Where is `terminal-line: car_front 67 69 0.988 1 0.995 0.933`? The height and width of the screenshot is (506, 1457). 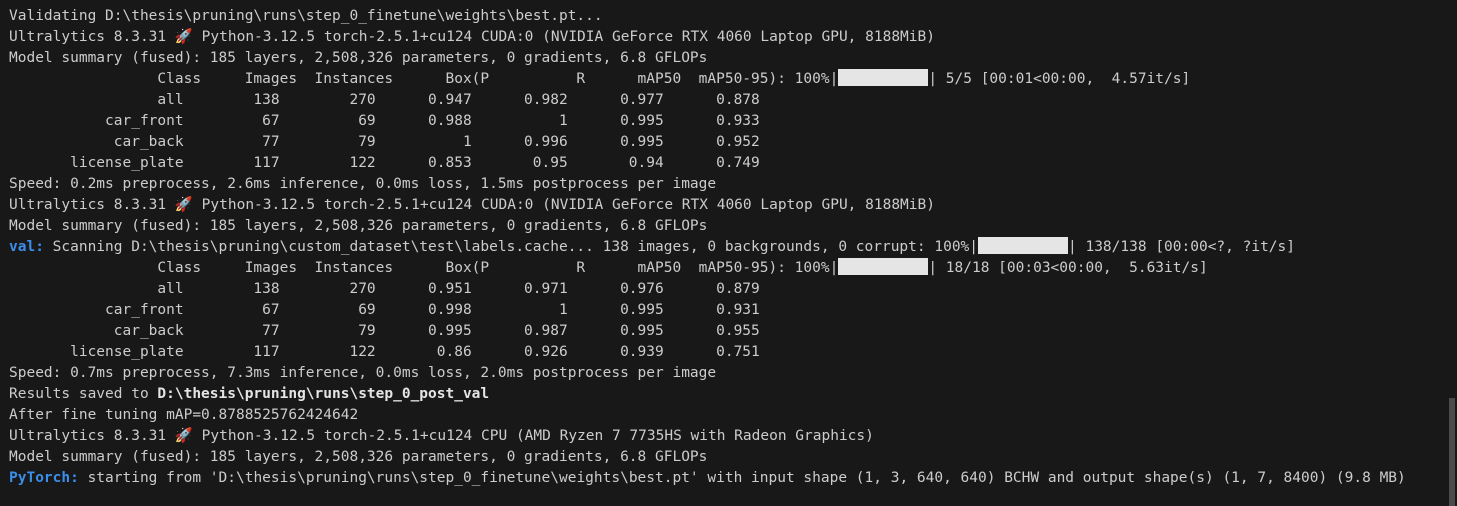
terminal-line: car_front 67 69 0.988 1 0.995 0.933 is located at coordinates (384, 121).